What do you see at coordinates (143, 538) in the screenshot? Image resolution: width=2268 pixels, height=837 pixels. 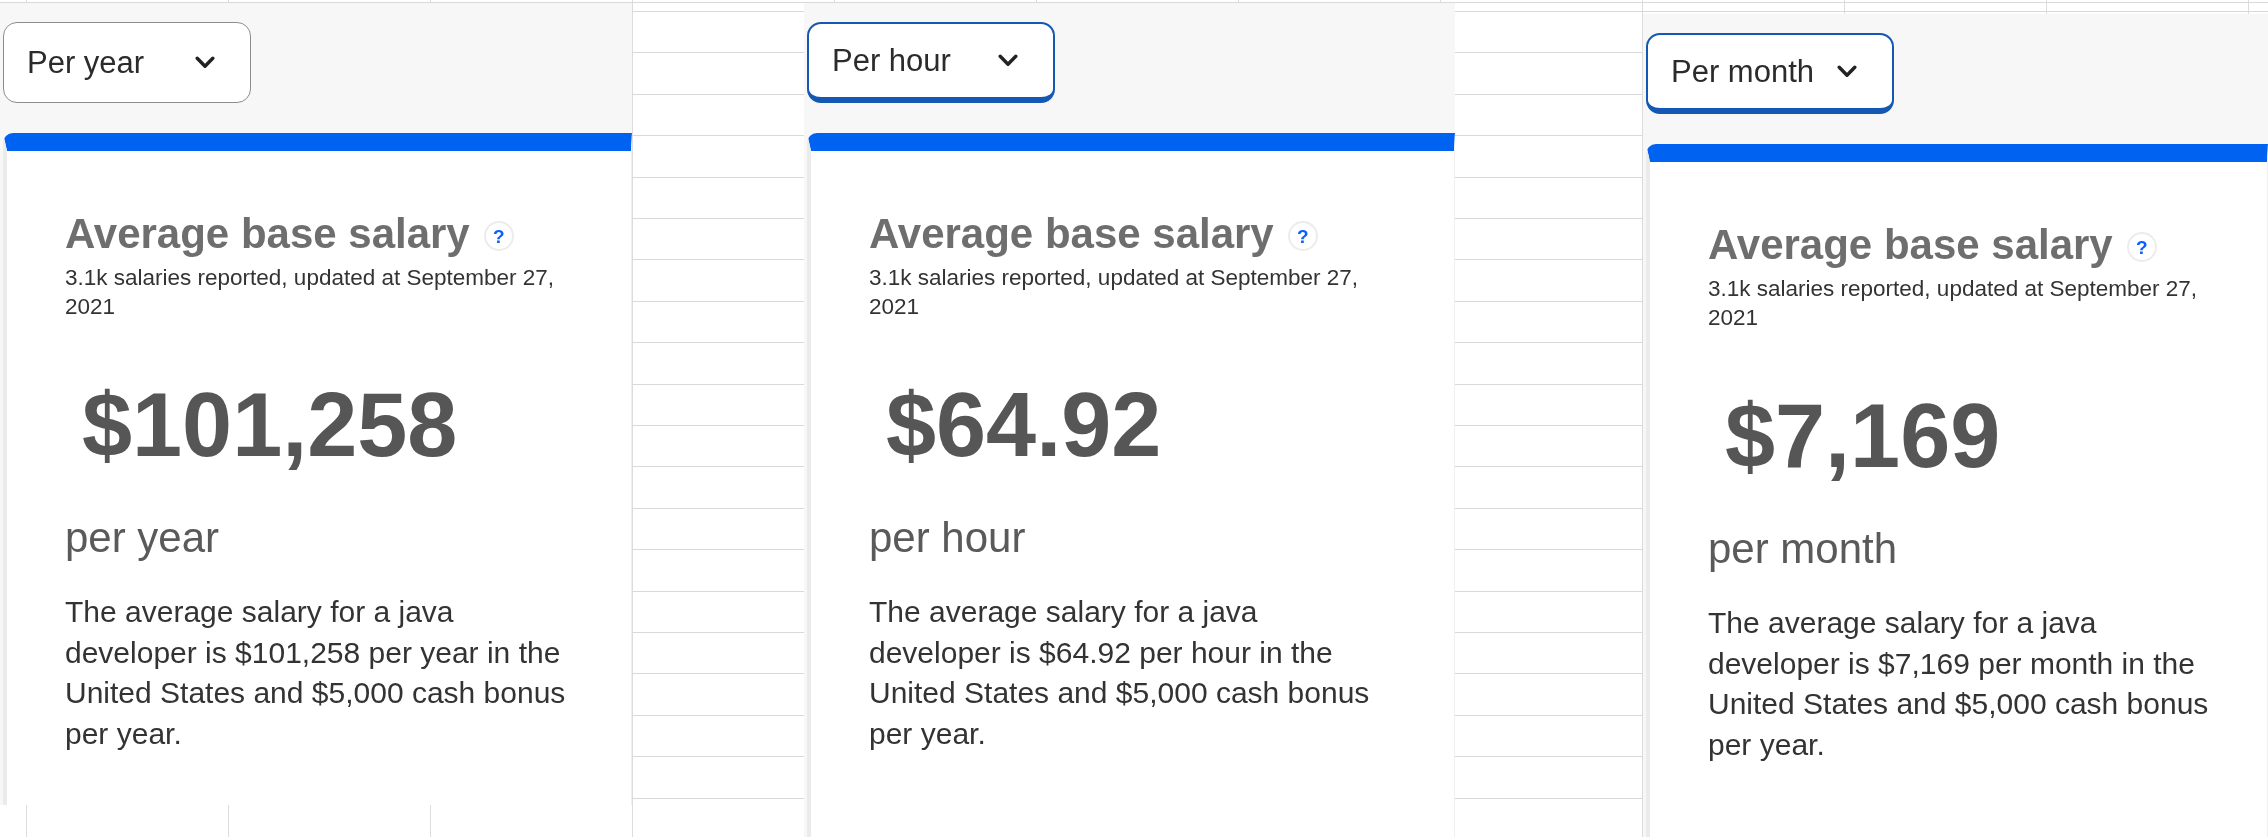 I see `pay-period: per year` at bounding box center [143, 538].